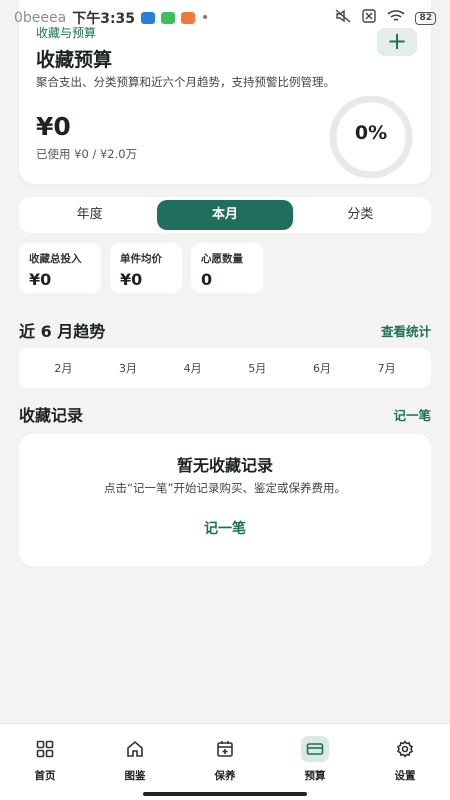 This screenshot has height=800, width=450. Describe the element at coordinates (222, 259) in the screenshot. I see `stat-label: 心愿数量` at that location.